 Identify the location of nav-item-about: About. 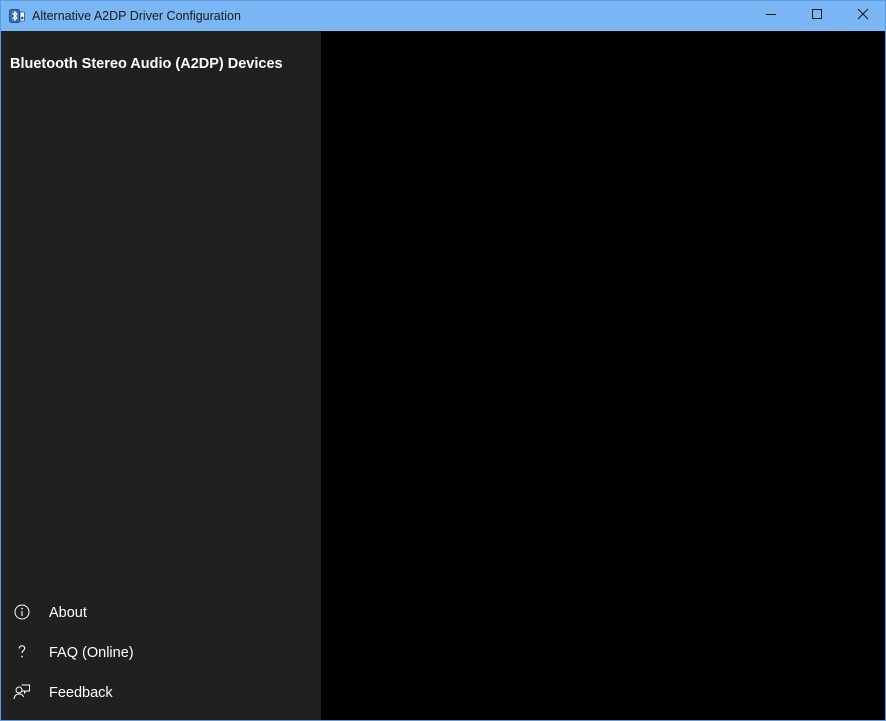
(161, 614).